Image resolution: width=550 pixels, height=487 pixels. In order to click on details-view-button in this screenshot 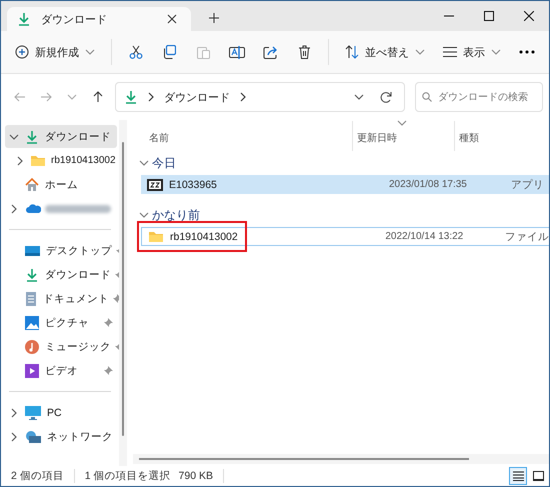, I will do `click(518, 476)`.